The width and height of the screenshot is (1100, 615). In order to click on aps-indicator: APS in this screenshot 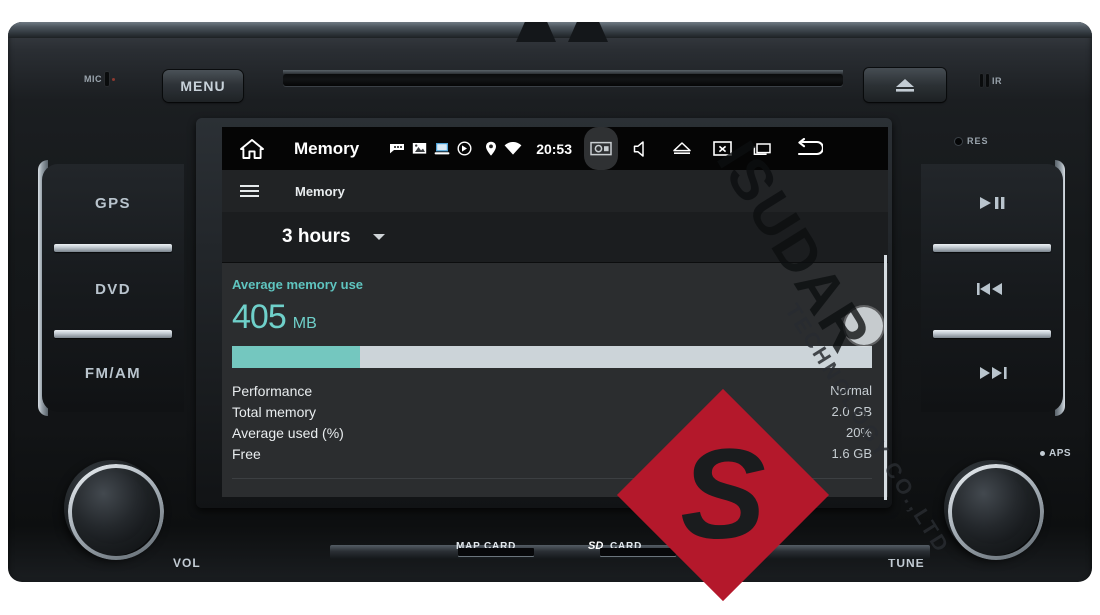, I will do `click(1055, 453)`.